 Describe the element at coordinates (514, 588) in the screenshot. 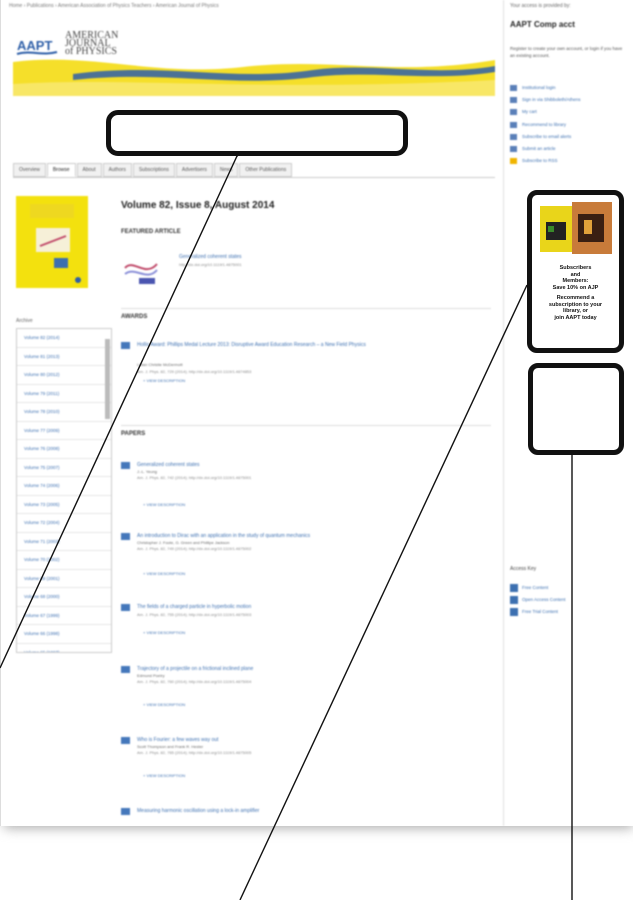

I see `free-content-icon` at that location.